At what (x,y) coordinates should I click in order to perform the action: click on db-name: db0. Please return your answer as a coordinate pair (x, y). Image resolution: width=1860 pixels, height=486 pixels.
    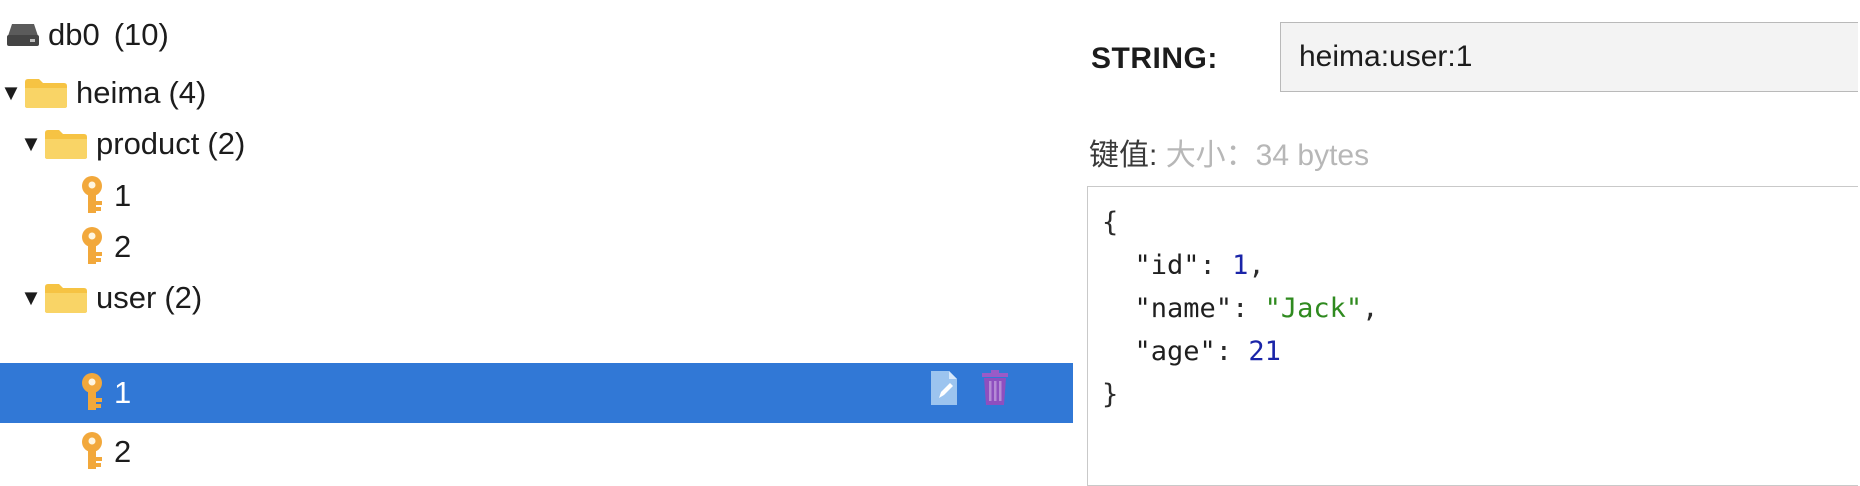
    Looking at the image, I should click on (74, 34).